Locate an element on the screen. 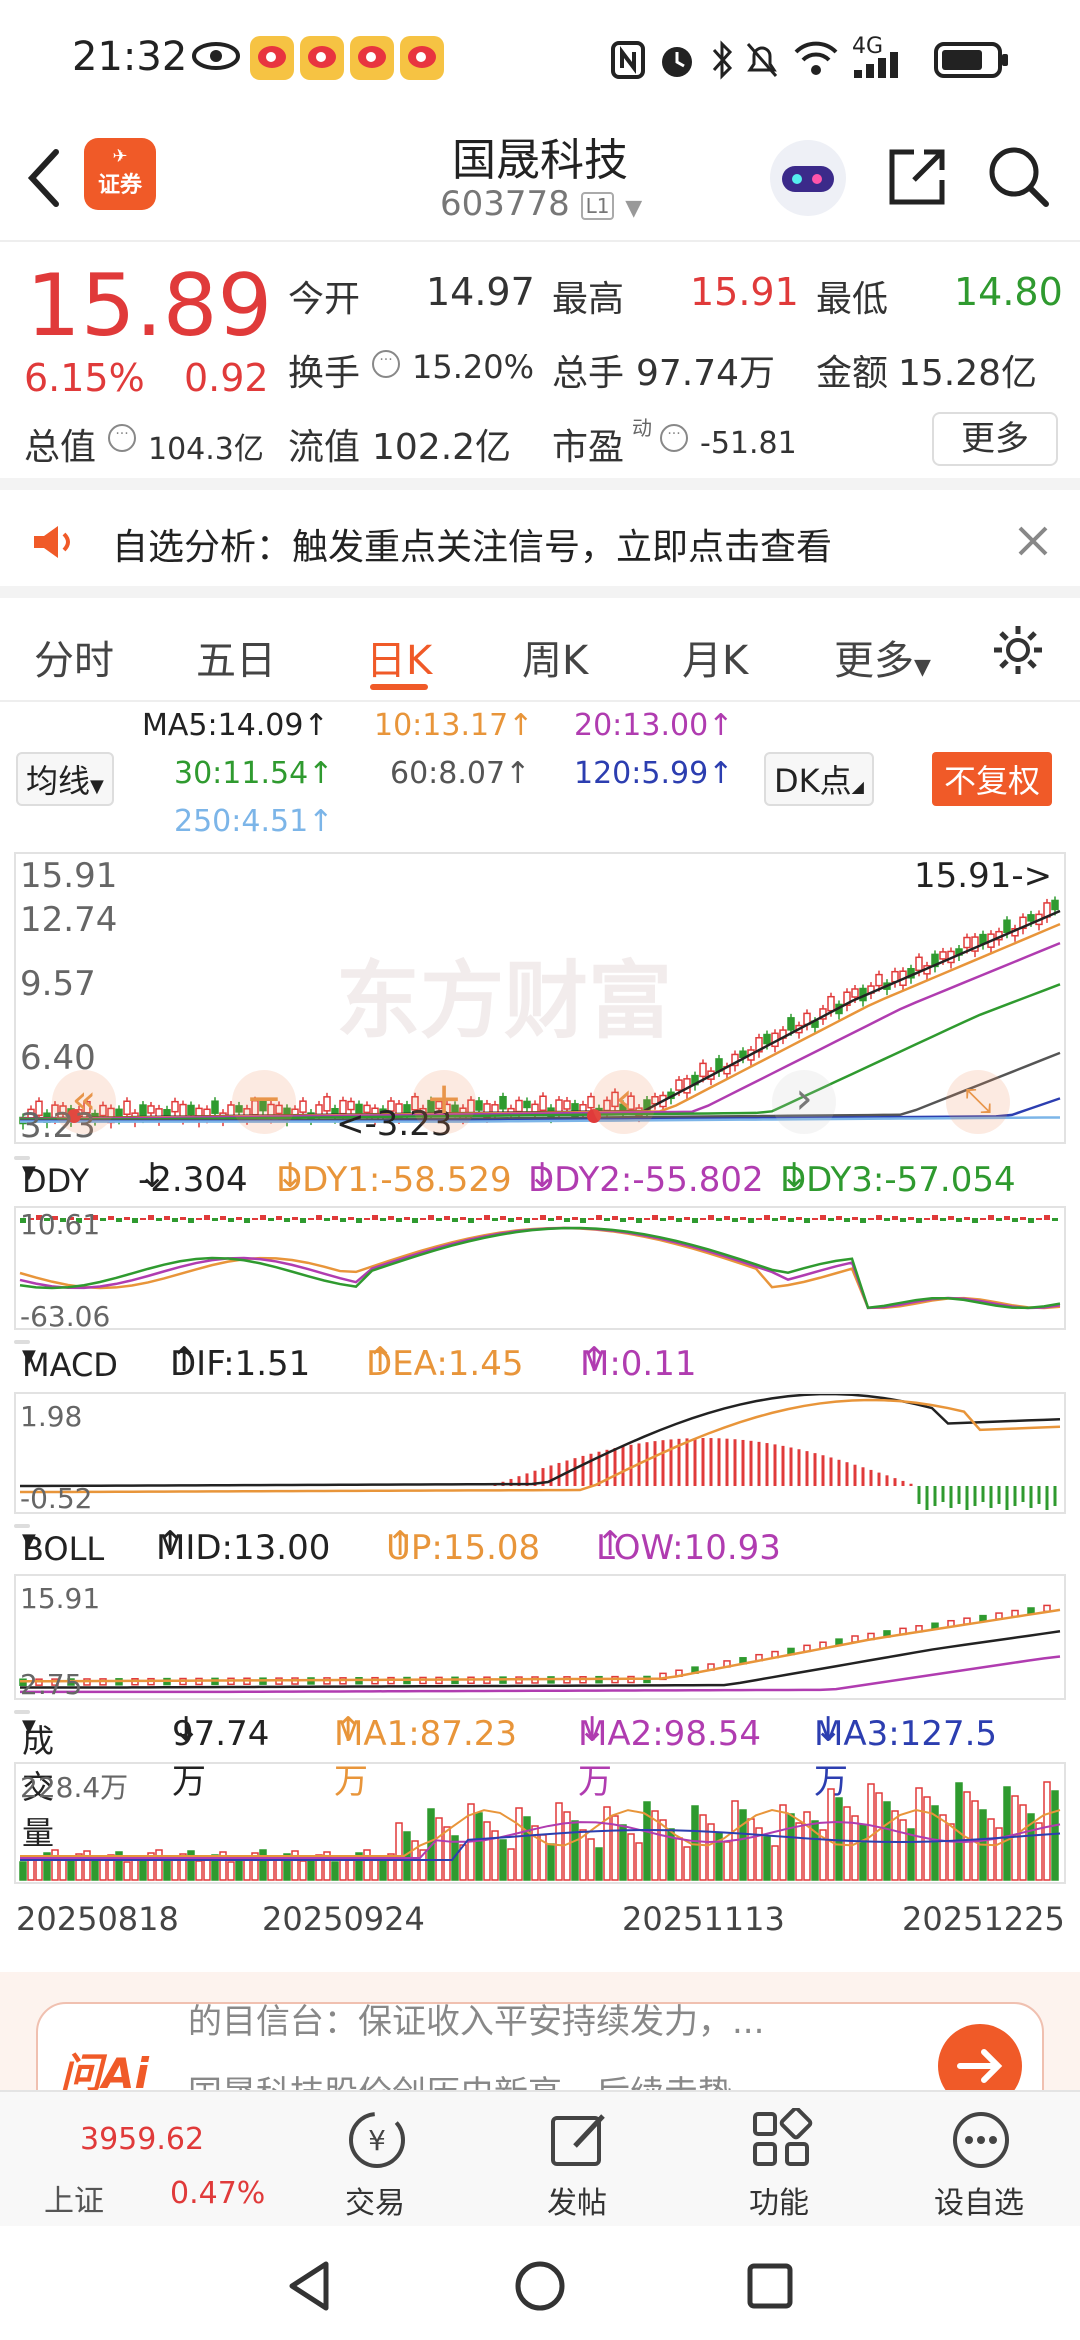  gear-icon is located at coordinates (1018, 650).